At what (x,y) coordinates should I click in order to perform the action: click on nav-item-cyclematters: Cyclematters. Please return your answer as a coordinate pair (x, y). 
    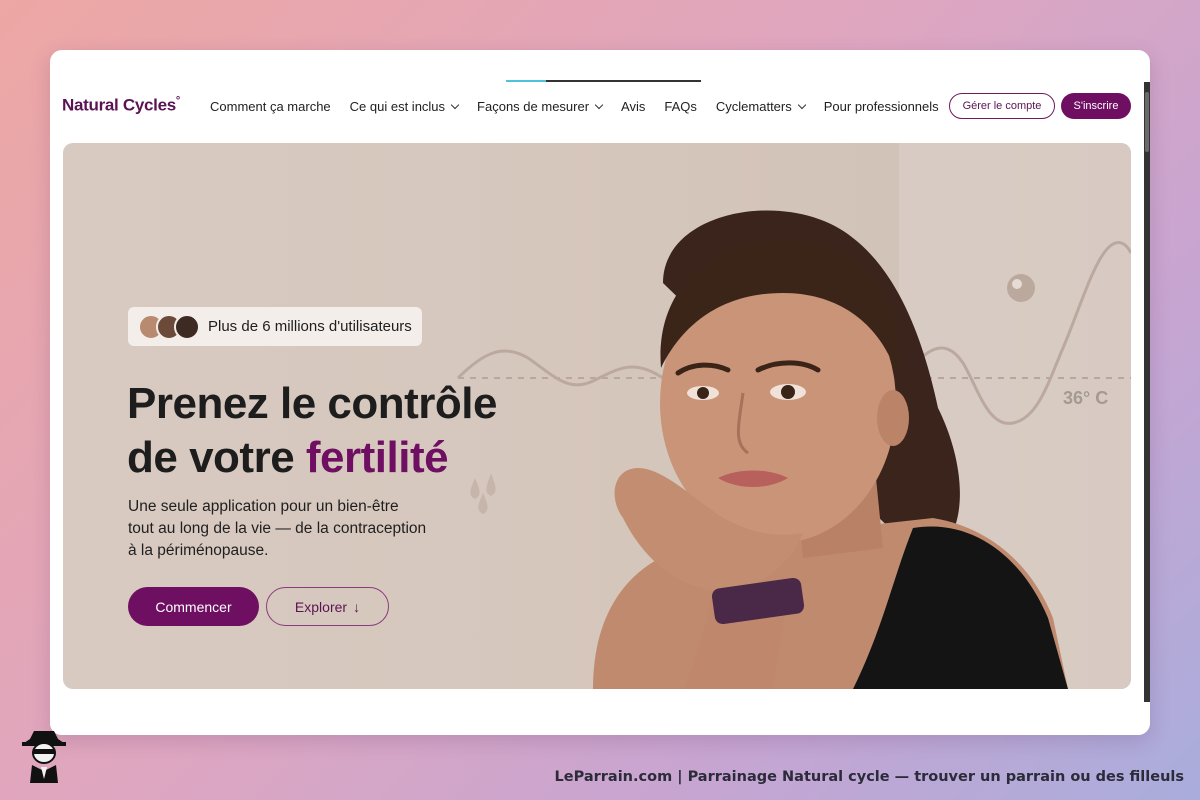
    Looking at the image, I should click on (761, 106).